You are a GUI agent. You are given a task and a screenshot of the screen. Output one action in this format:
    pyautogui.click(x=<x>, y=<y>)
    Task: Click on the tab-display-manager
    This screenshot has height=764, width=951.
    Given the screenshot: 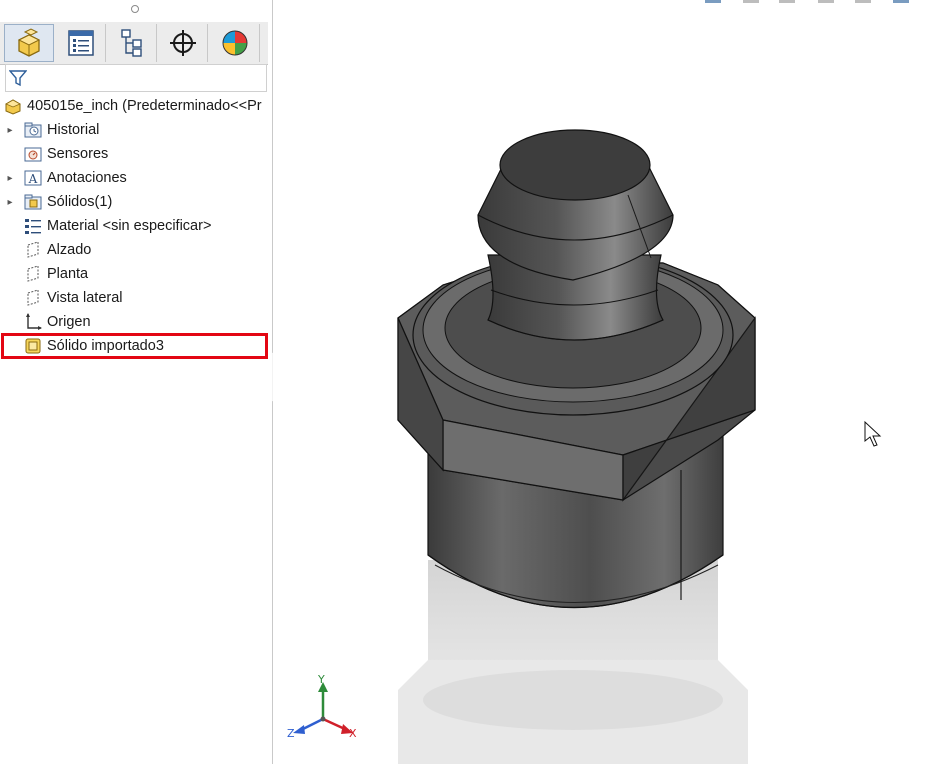 What is the action you would take?
    pyautogui.click(x=235, y=43)
    